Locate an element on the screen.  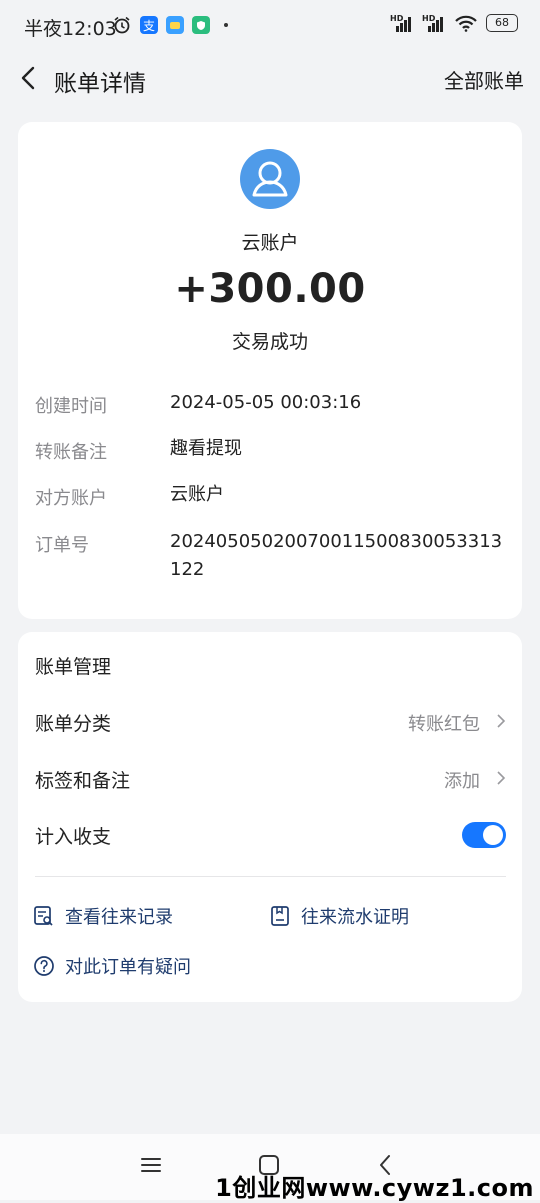
detail-value-note: 趣看提现 is located at coordinates (206, 448).